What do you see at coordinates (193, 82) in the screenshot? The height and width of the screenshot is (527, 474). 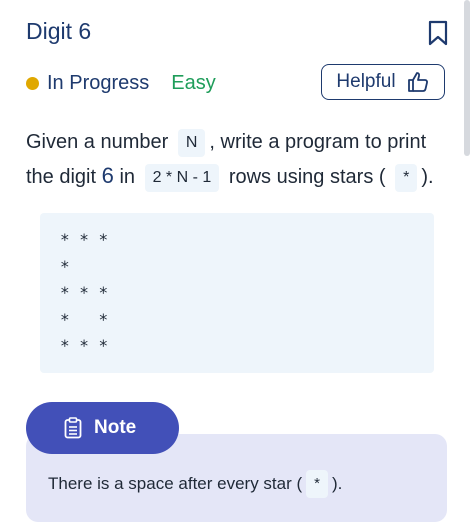 I see `difficulty-label: Easy` at bounding box center [193, 82].